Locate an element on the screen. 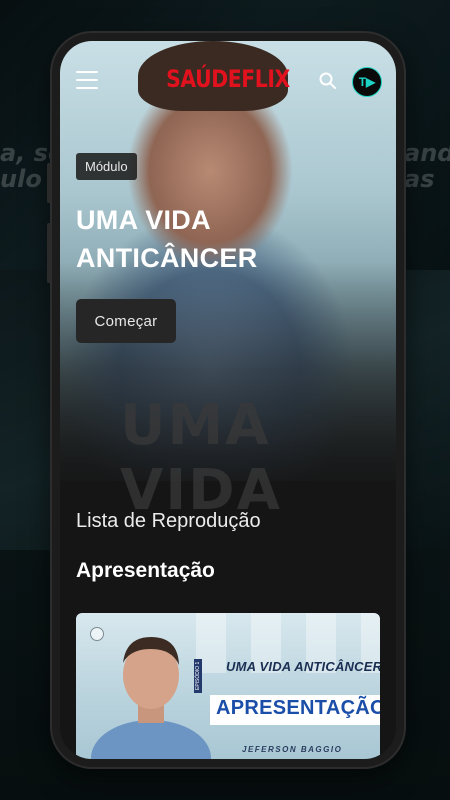 This screenshot has width=450, height=800. episode-thumbnail-subtitle: APRESENTAÇÃO is located at coordinates (298, 708).